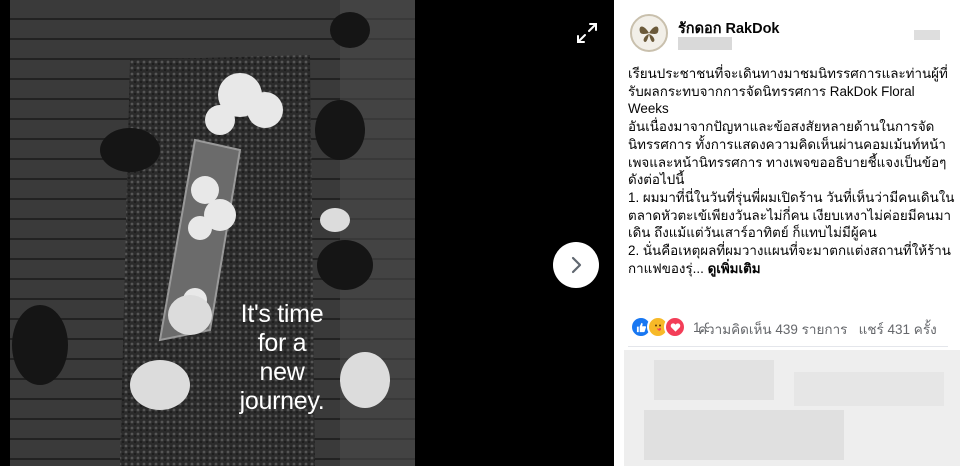 This screenshot has width=960, height=466. Describe the element at coordinates (282, 372) in the screenshot. I see `overlay-line: new` at that location.